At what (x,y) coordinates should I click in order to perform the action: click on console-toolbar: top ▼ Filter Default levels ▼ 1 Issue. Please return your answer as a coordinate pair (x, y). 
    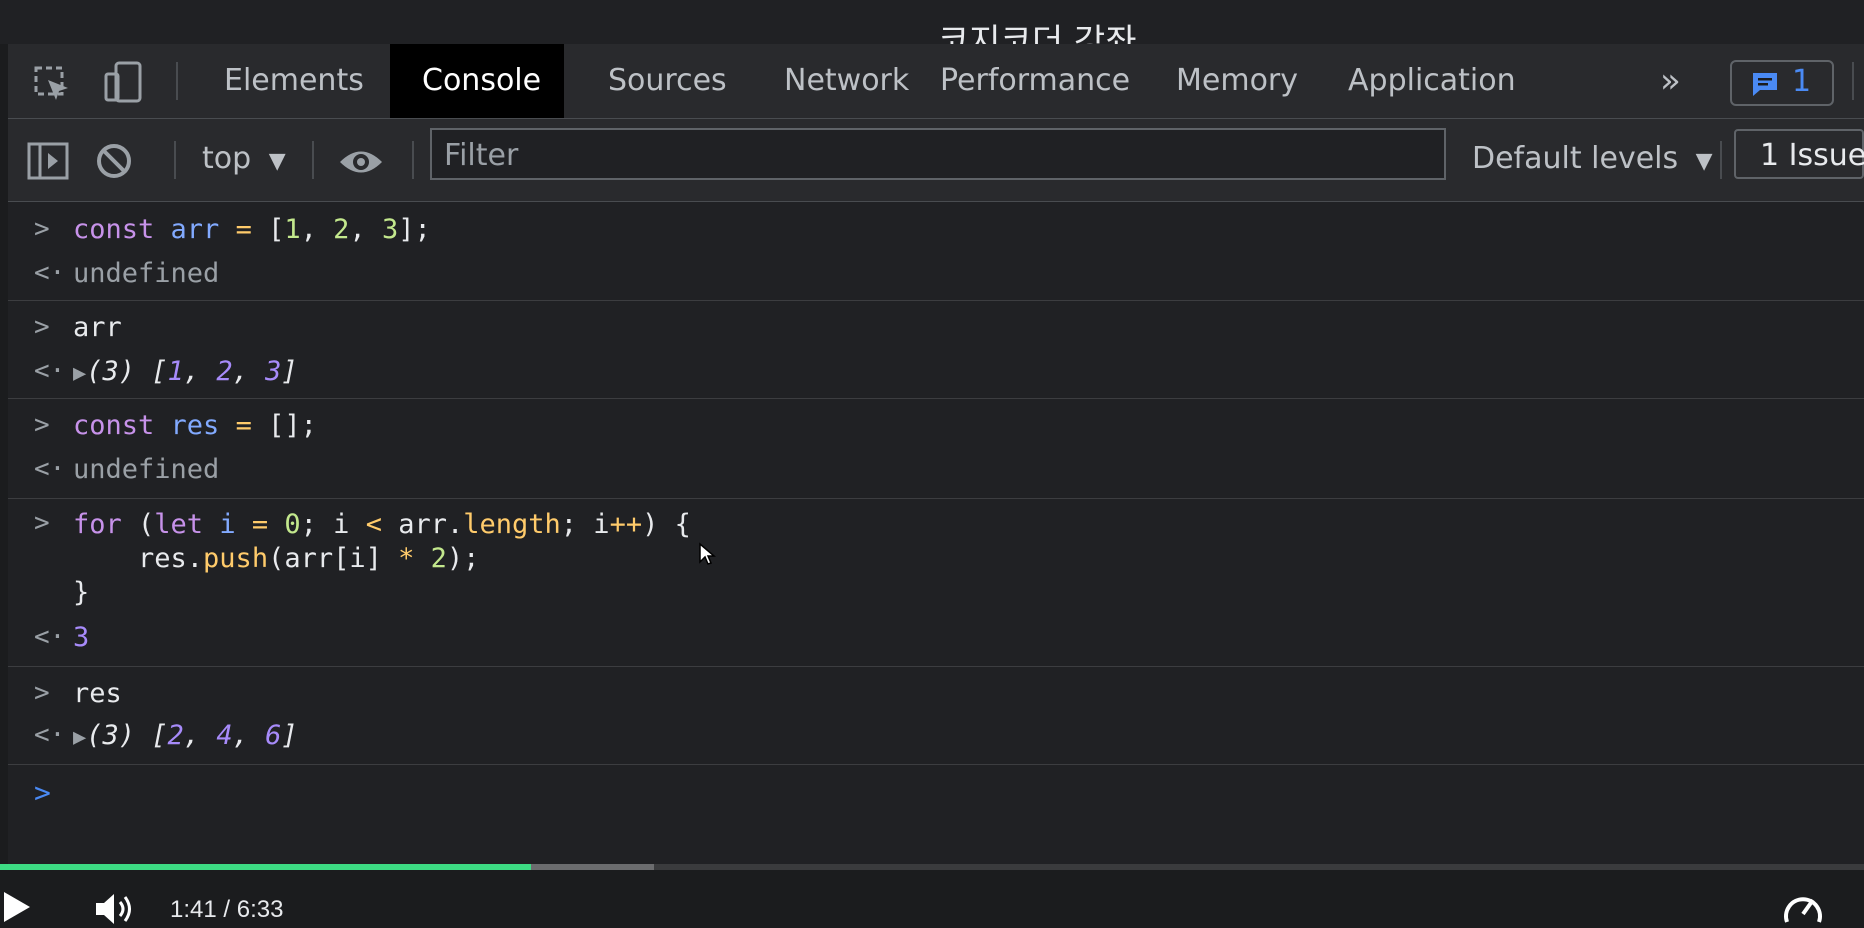
    Looking at the image, I should click on (936, 160).